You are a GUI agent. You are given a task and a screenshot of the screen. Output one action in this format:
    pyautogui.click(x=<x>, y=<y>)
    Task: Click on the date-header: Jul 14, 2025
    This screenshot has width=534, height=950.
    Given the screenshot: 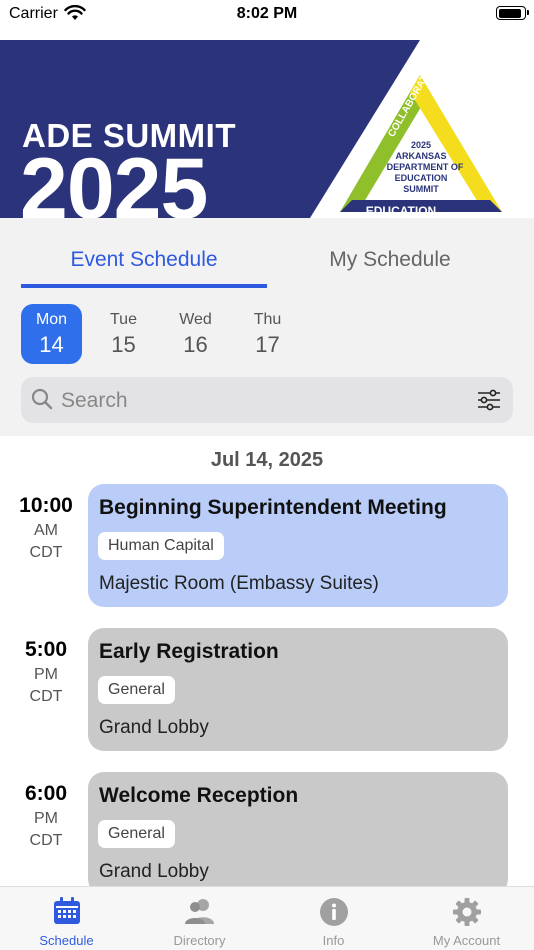 What is the action you would take?
    pyautogui.click(x=267, y=460)
    